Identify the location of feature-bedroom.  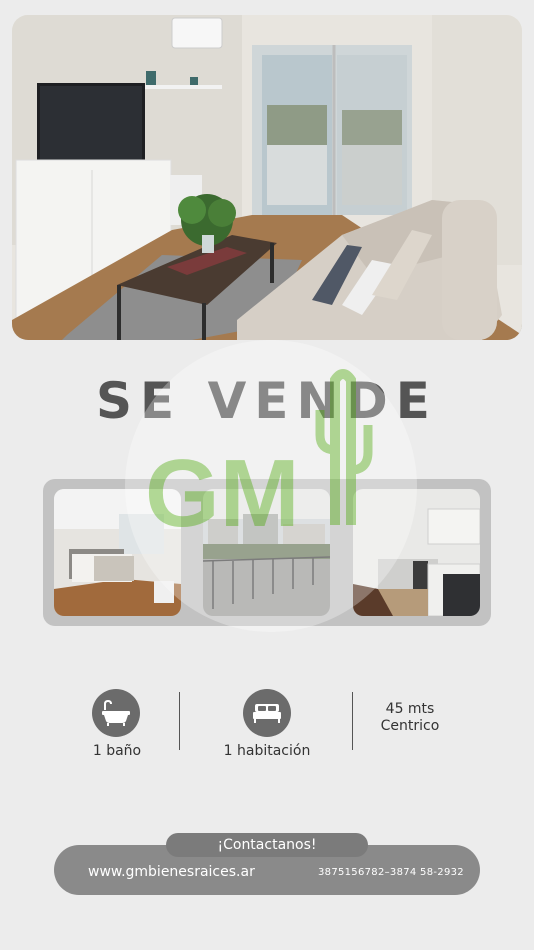
(267, 713).